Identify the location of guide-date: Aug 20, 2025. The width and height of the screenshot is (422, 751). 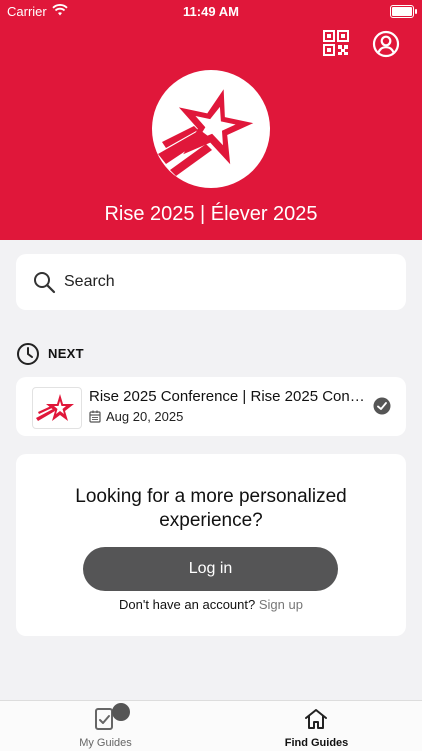
(145, 416).